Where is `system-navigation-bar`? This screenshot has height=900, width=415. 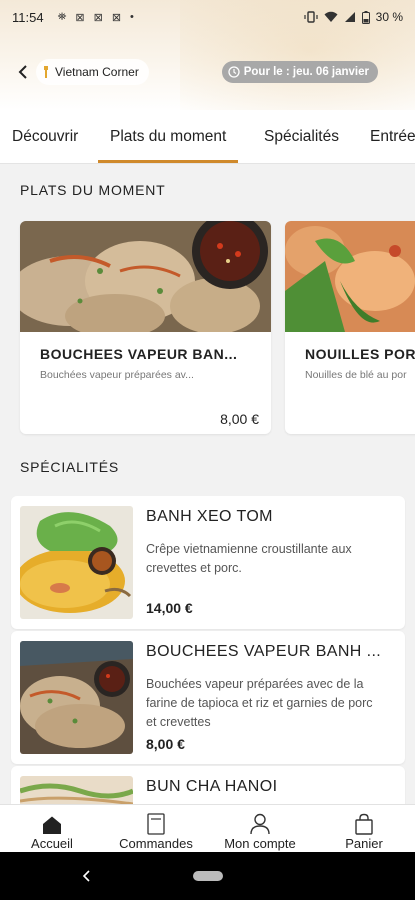
system-navigation-bar is located at coordinates (207, 876).